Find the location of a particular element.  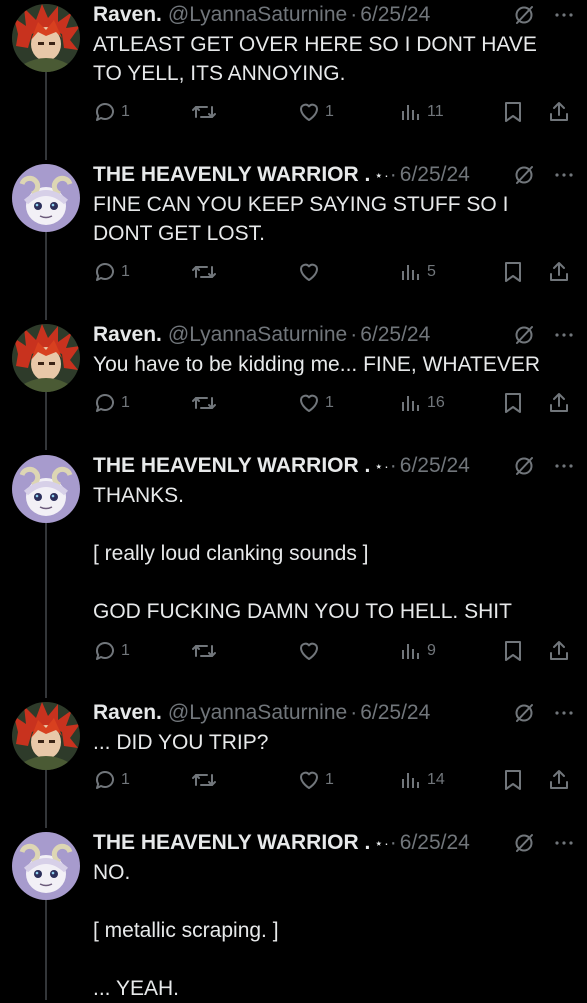

views-button: 5 is located at coordinates (417, 272).